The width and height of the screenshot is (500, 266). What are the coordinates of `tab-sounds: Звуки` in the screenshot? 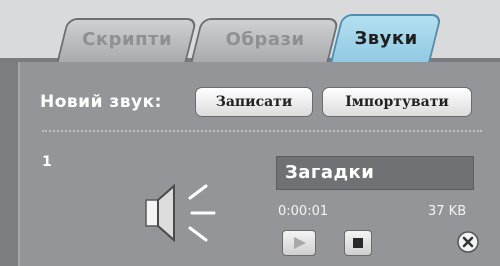 It's located at (386, 39).